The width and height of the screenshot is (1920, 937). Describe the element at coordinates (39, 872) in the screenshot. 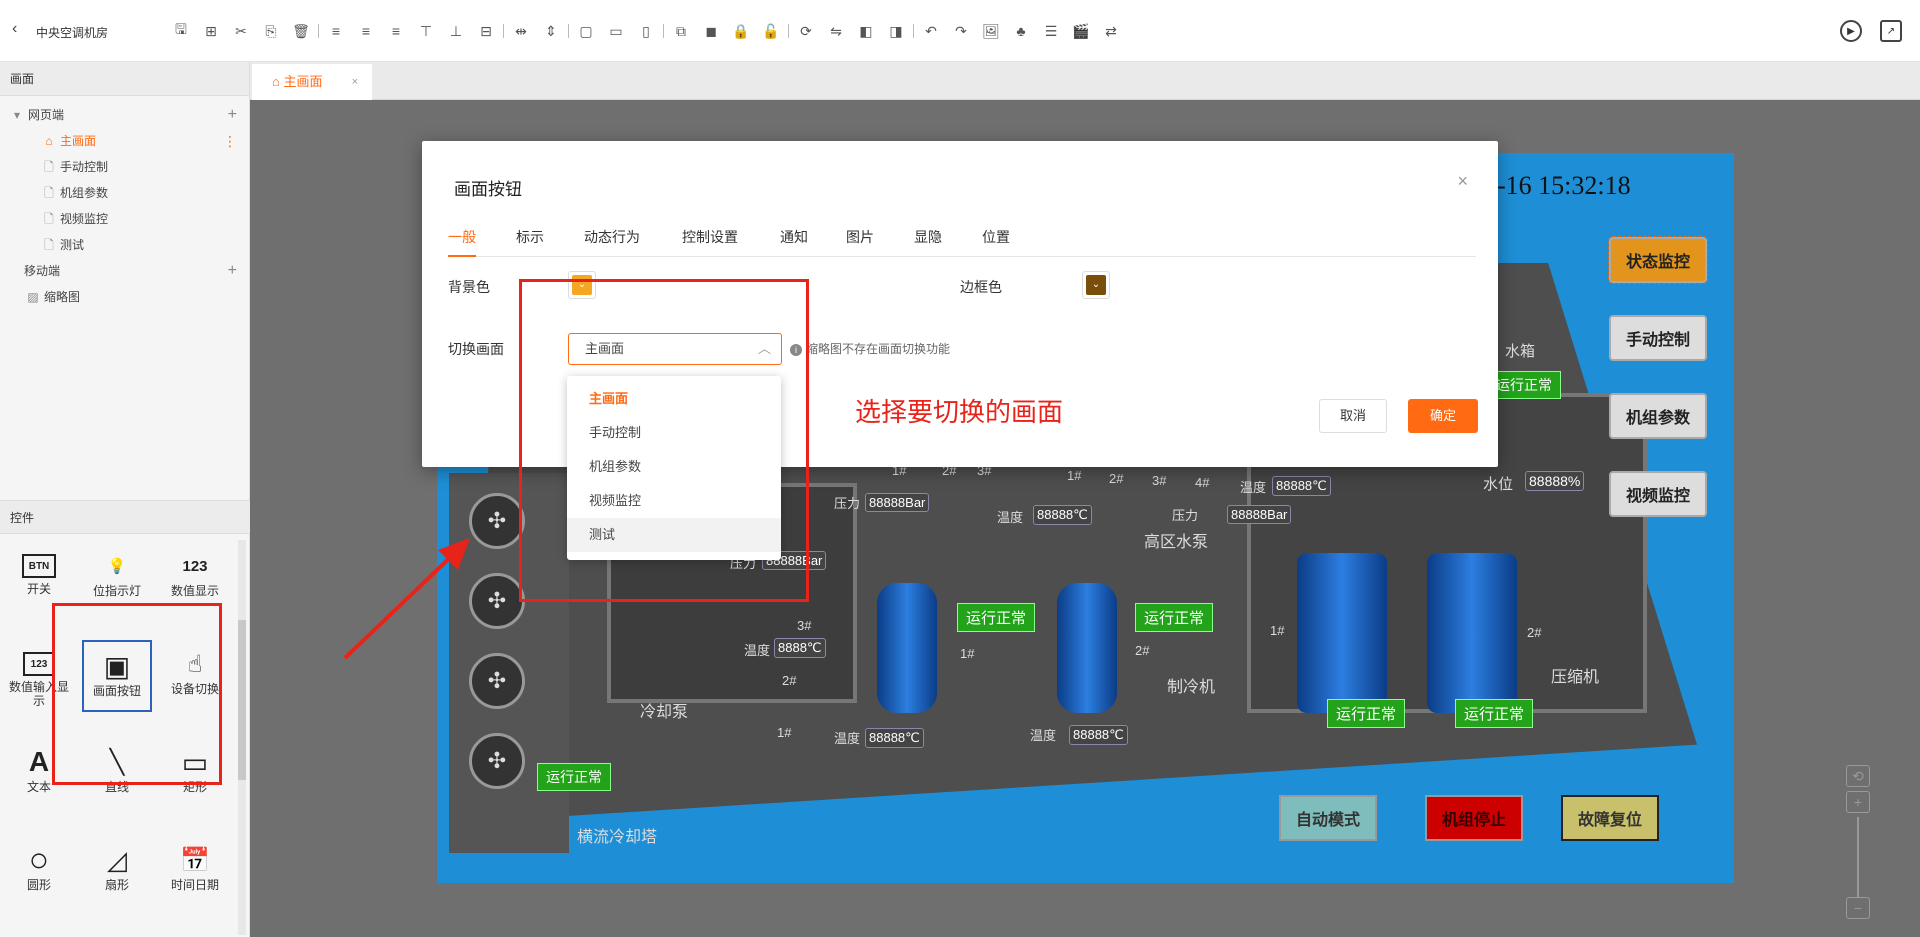

I see `control-circle: ○ 圆形` at that location.